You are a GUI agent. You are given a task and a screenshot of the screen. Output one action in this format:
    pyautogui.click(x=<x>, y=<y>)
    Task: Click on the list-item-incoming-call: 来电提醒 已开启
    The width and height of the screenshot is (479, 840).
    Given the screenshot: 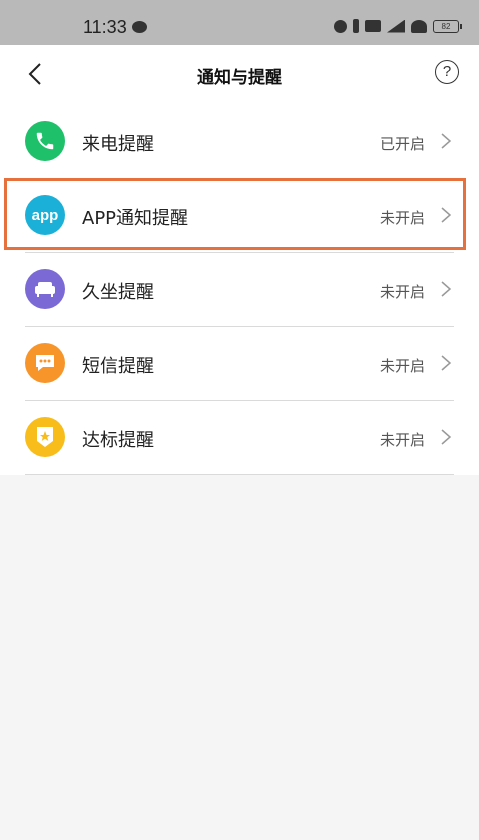 What is the action you would take?
    pyautogui.click(x=239, y=142)
    